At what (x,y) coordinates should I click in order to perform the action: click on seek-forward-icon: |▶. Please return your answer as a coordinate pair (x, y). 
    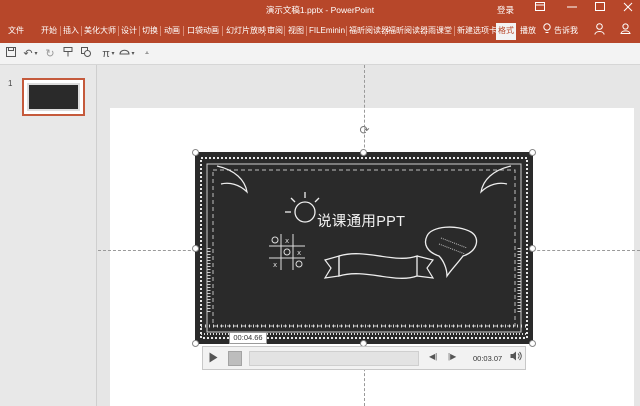
    Looking at the image, I should click on (452, 356).